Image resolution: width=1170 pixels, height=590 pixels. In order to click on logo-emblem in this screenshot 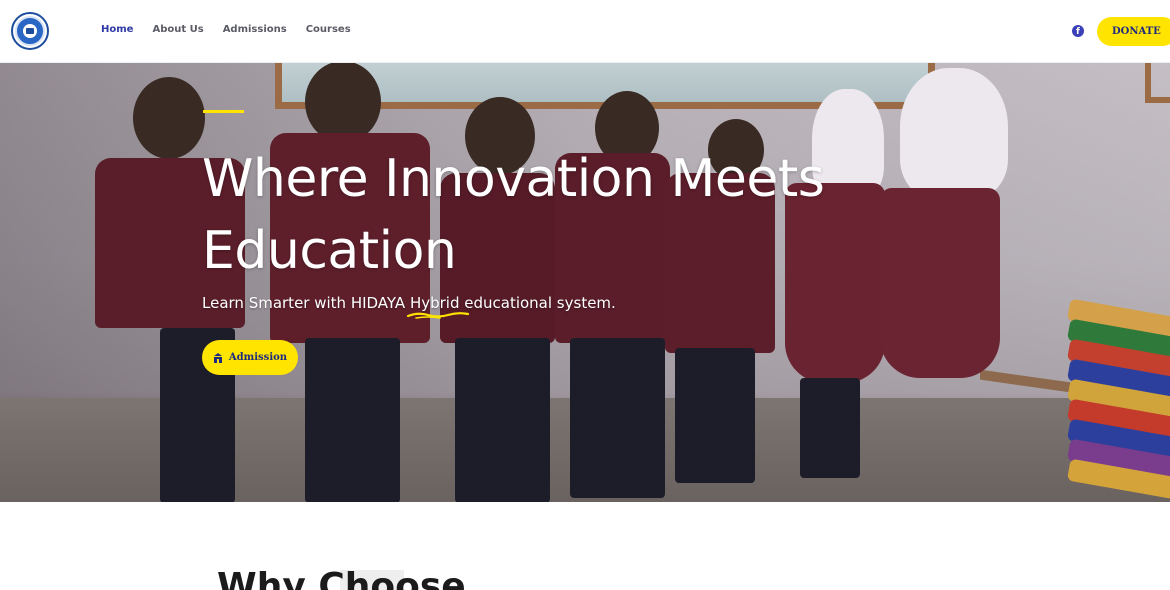, I will do `click(30, 31)`.